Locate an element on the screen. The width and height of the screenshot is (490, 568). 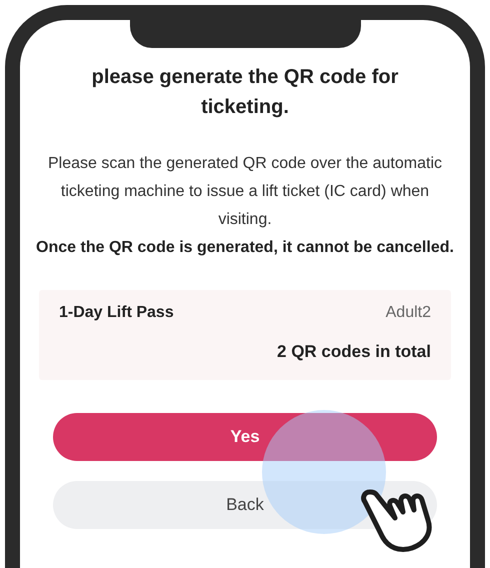
warning-text: Once the QR code is generated, it cannot be cancelled. is located at coordinates (245, 248).